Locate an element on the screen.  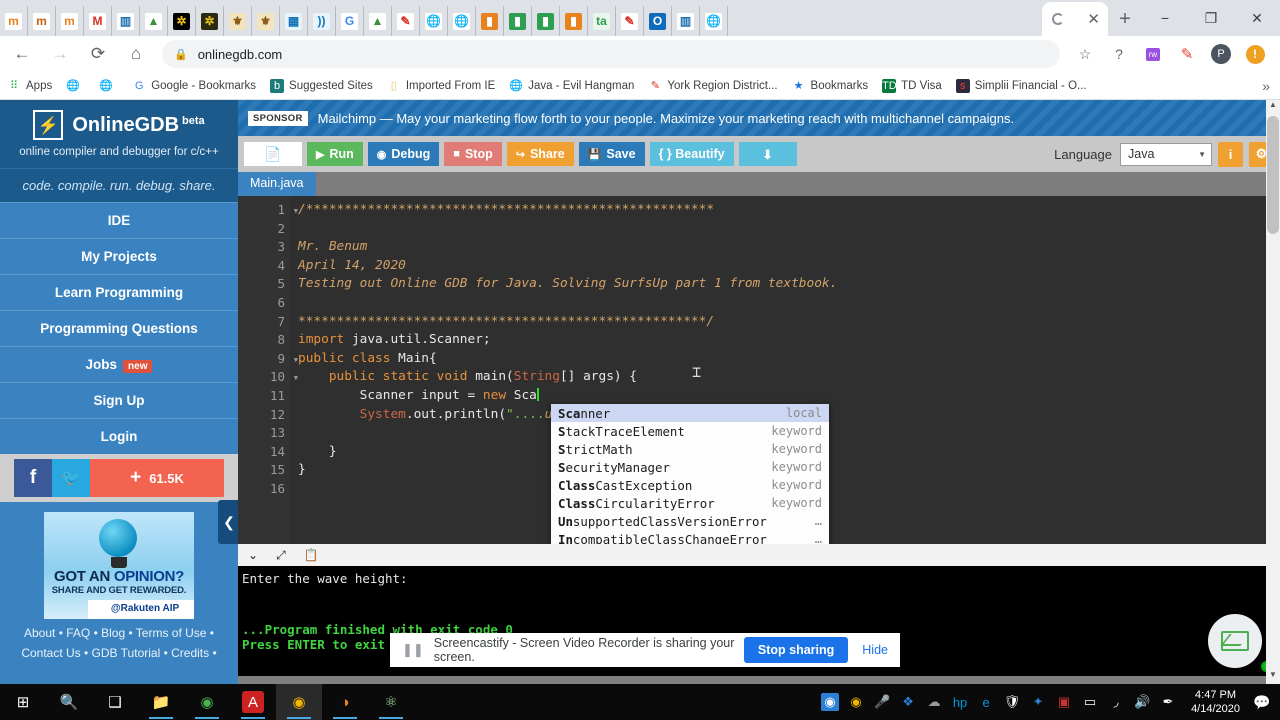
help-extension-icon: ? is located at coordinates (1119, 54).